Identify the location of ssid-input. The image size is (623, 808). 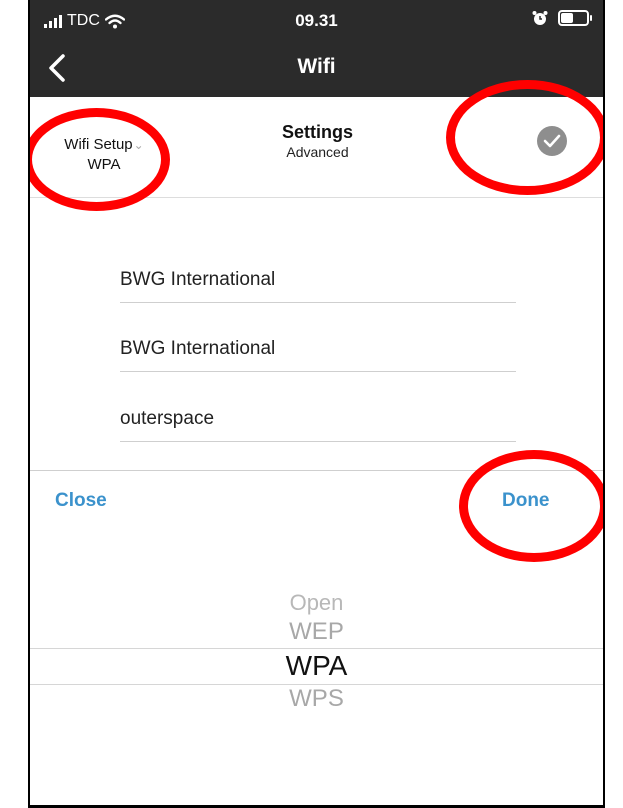
(318, 349).